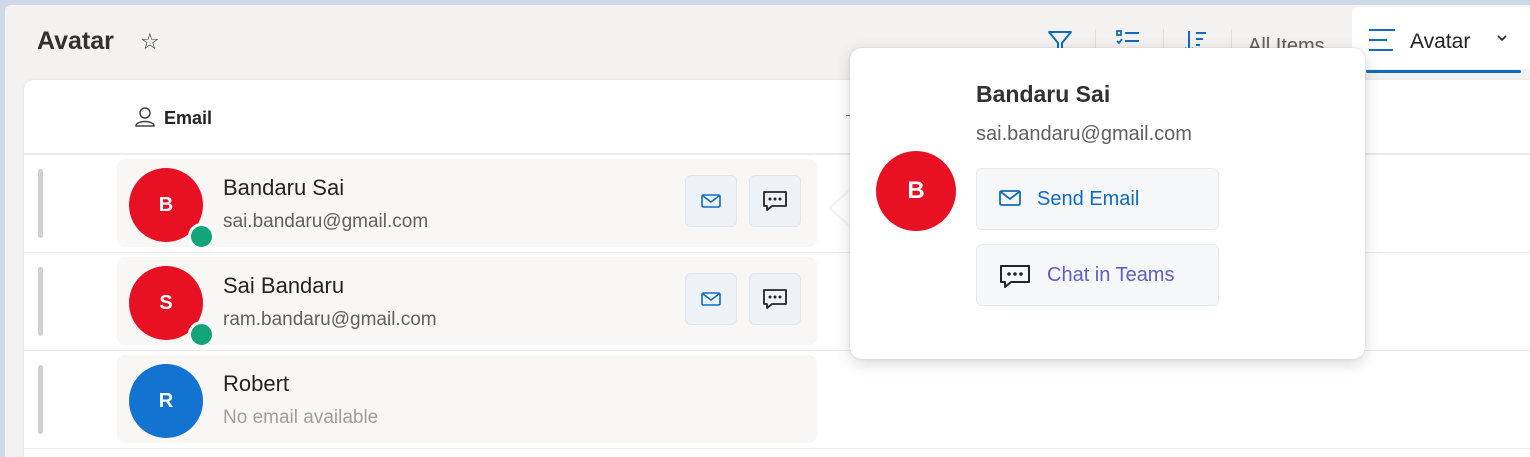 This screenshot has height=457, width=1530. Describe the element at coordinates (330, 319) in the screenshot. I see `person-email: ram.bandaru@gmail.com` at that location.